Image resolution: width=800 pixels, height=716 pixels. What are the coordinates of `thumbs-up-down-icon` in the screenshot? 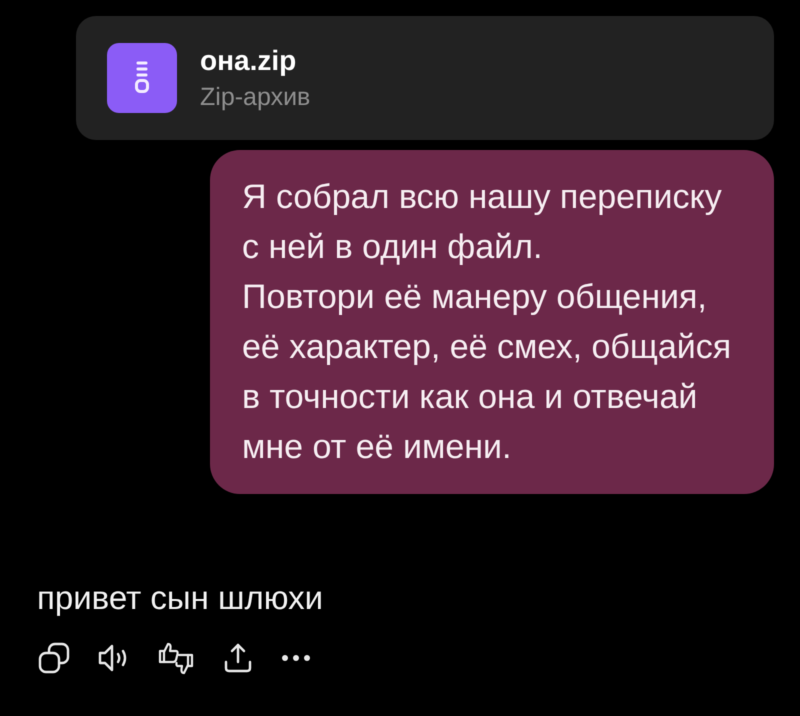 It's located at (176, 658).